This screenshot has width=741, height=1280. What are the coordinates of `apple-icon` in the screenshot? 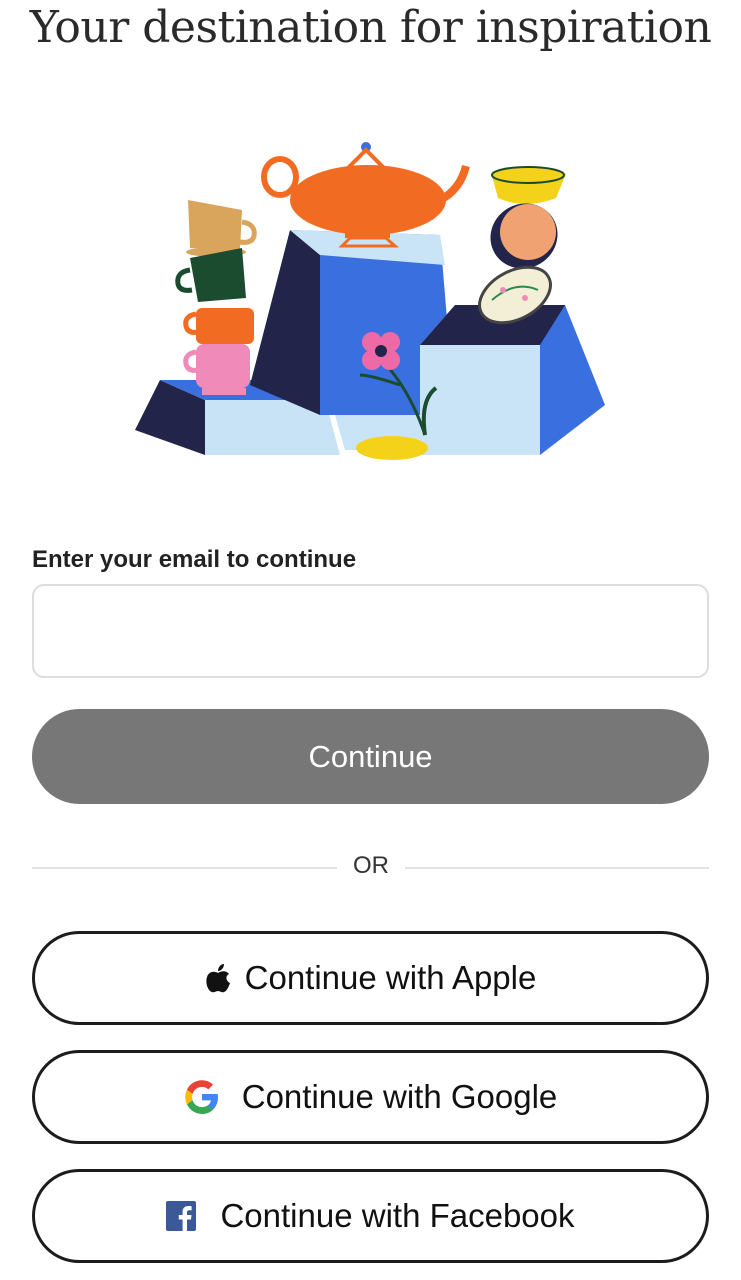 It's located at (218, 978).